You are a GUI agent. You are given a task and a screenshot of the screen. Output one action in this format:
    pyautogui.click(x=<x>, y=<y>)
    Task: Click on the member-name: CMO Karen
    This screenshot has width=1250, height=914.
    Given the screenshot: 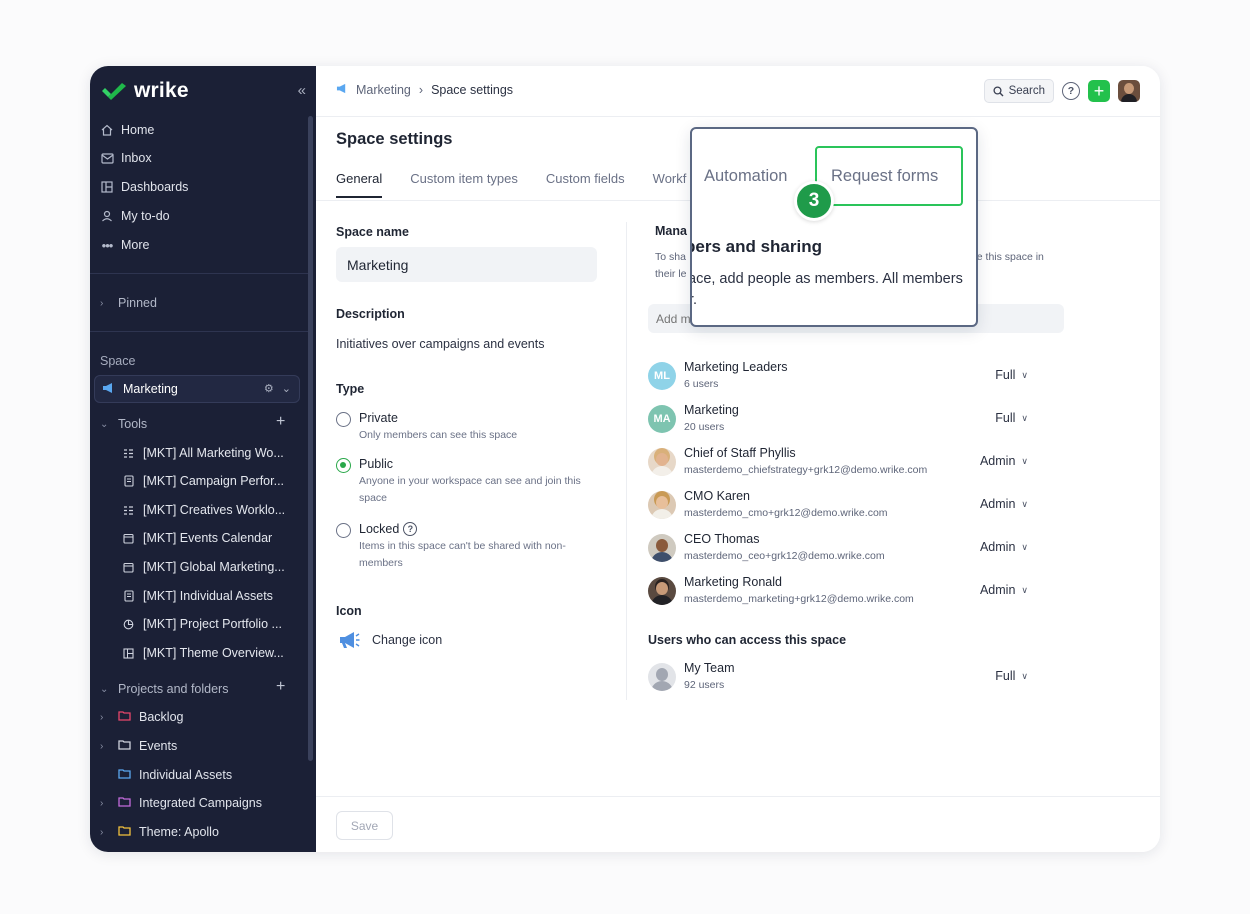 What is the action you would take?
    pyautogui.click(x=717, y=496)
    